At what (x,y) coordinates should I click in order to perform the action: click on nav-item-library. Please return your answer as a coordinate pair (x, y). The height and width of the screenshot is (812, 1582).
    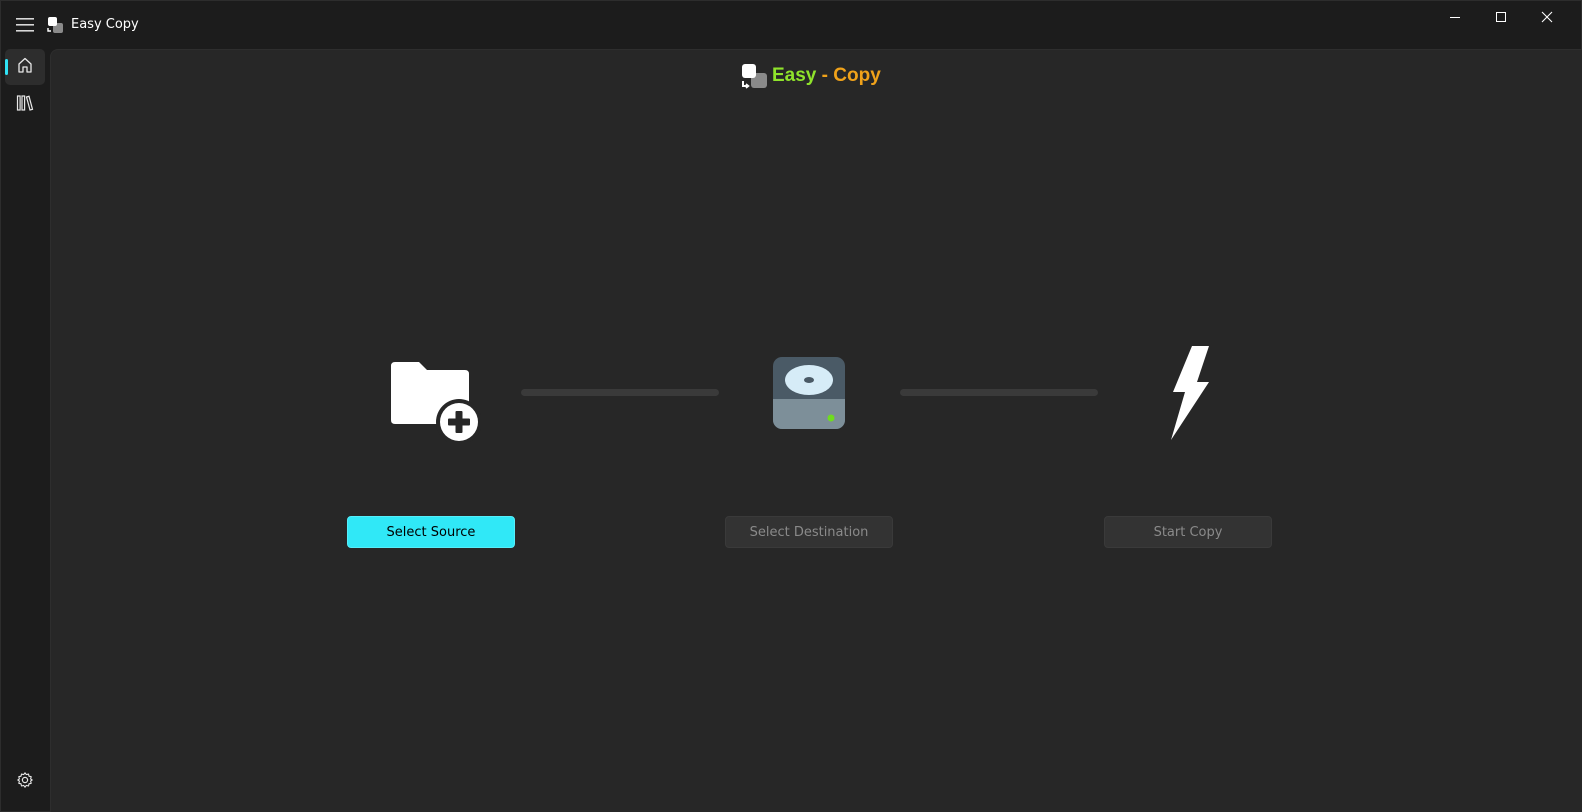
    Looking at the image, I should click on (25, 105).